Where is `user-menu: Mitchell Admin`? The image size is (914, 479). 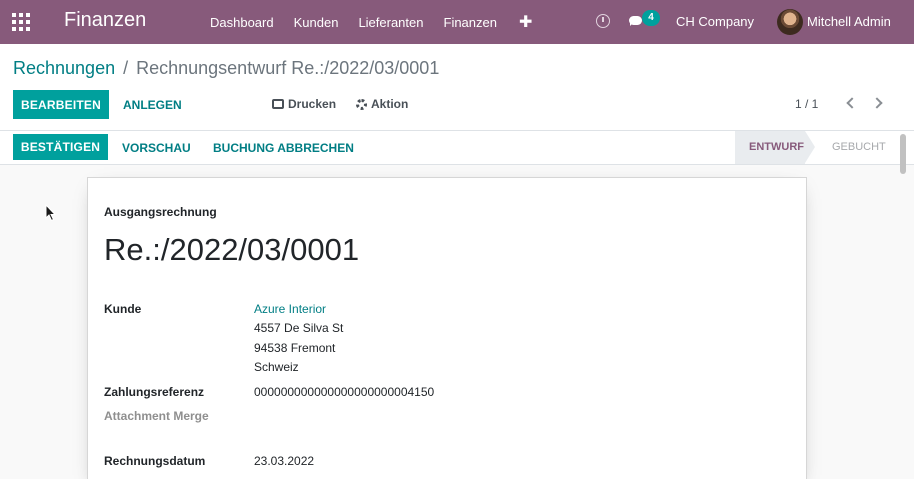
user-menu: Mitchell Admin is located at coordinates (849, 21).